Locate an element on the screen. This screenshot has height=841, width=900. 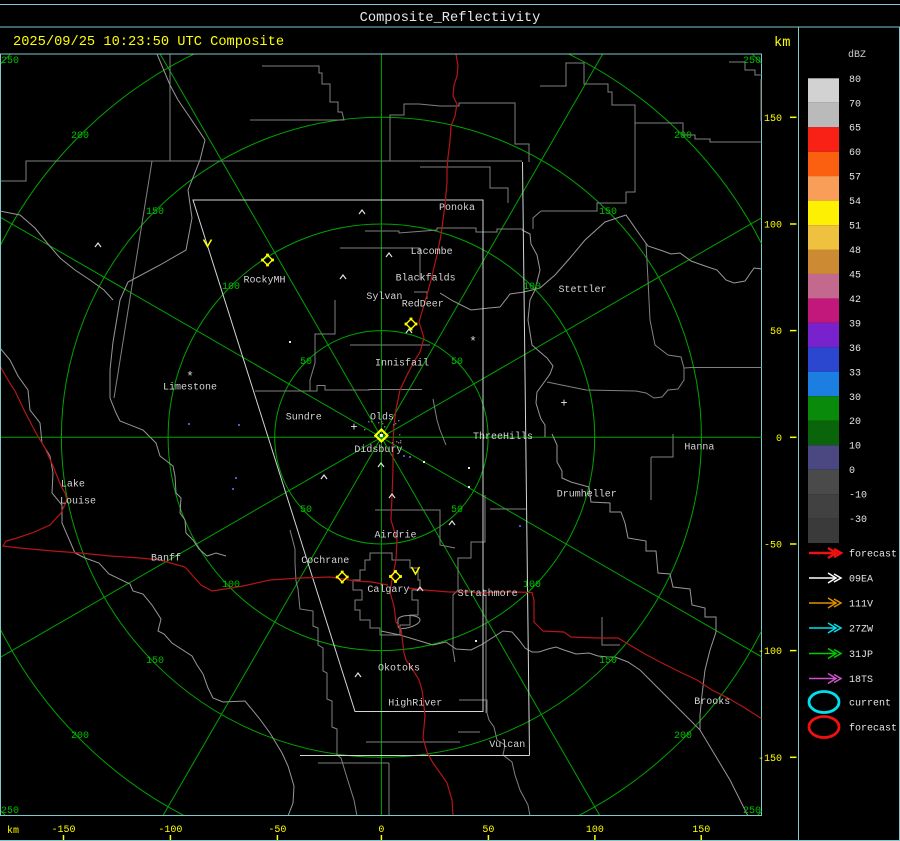
svg-text: 10 is located at coordinates (855, 447).